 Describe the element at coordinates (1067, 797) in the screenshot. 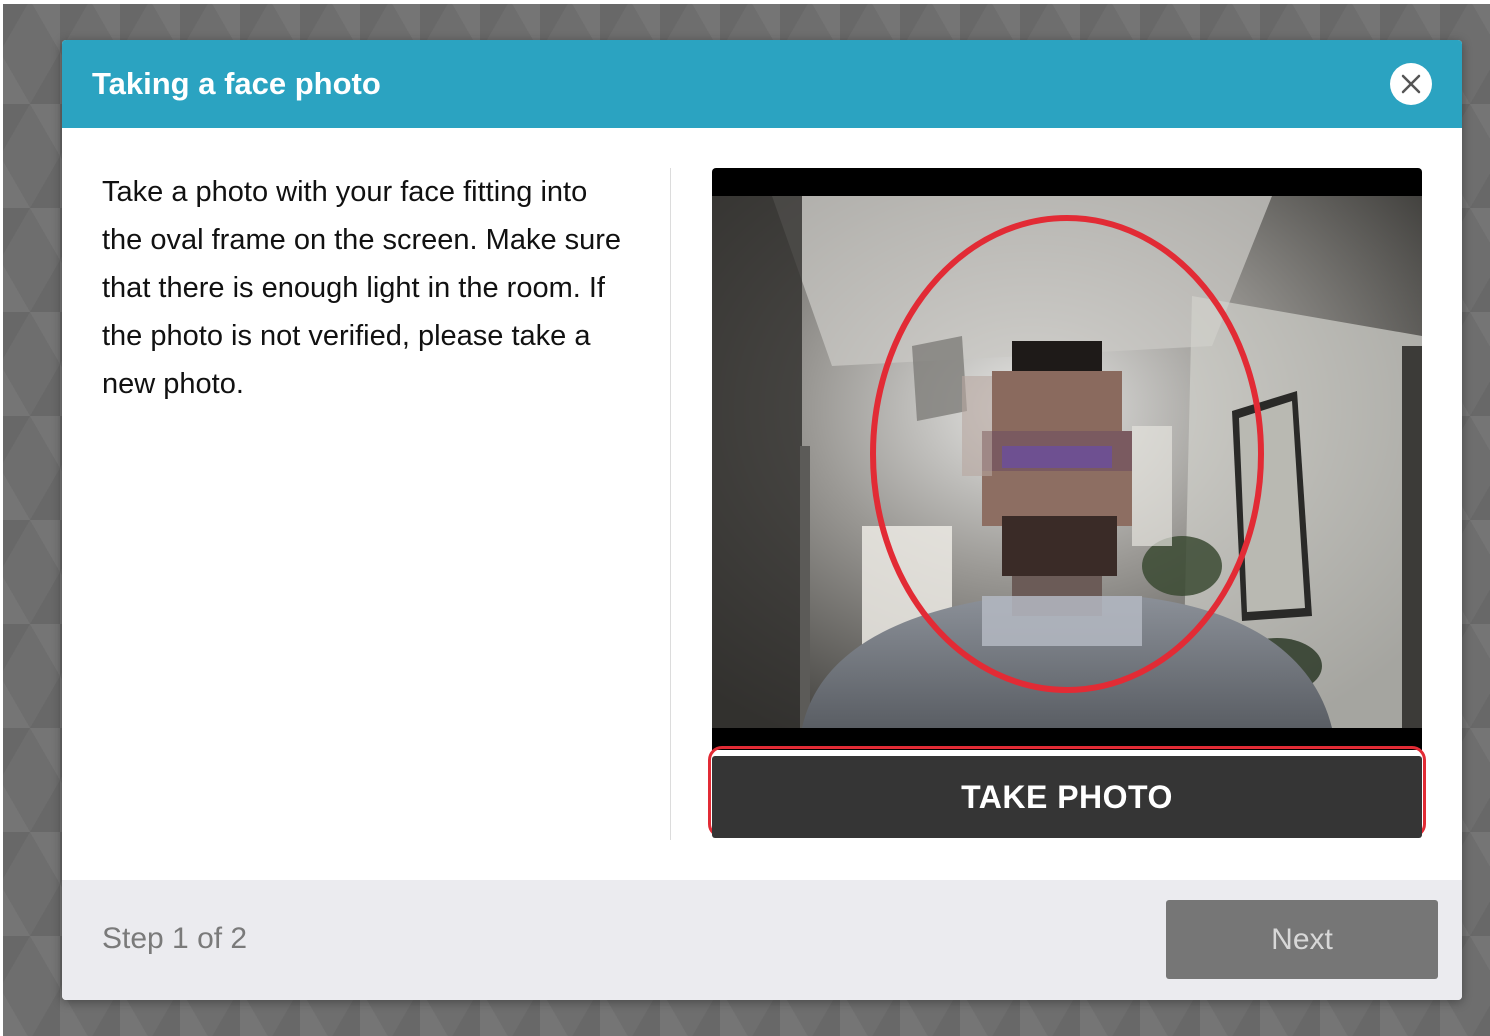

I see `take-photo-button: TAKE PHOTO` at that location.